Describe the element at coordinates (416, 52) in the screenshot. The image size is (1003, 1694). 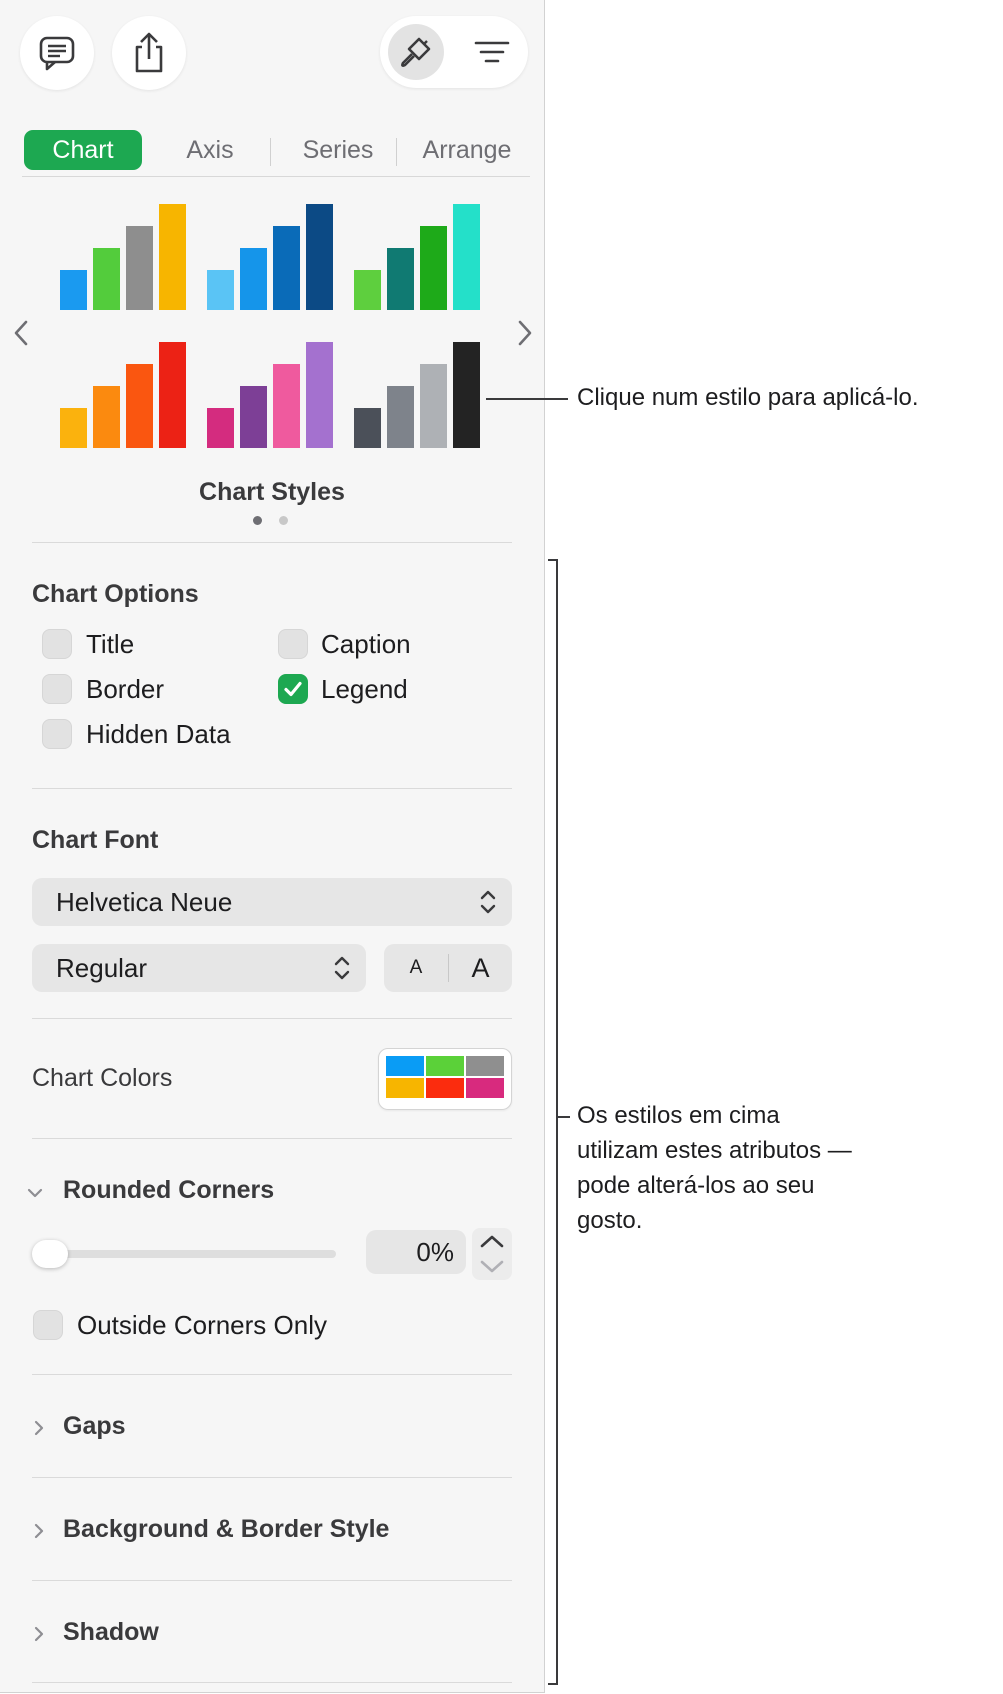
I see `format-button` at that location.